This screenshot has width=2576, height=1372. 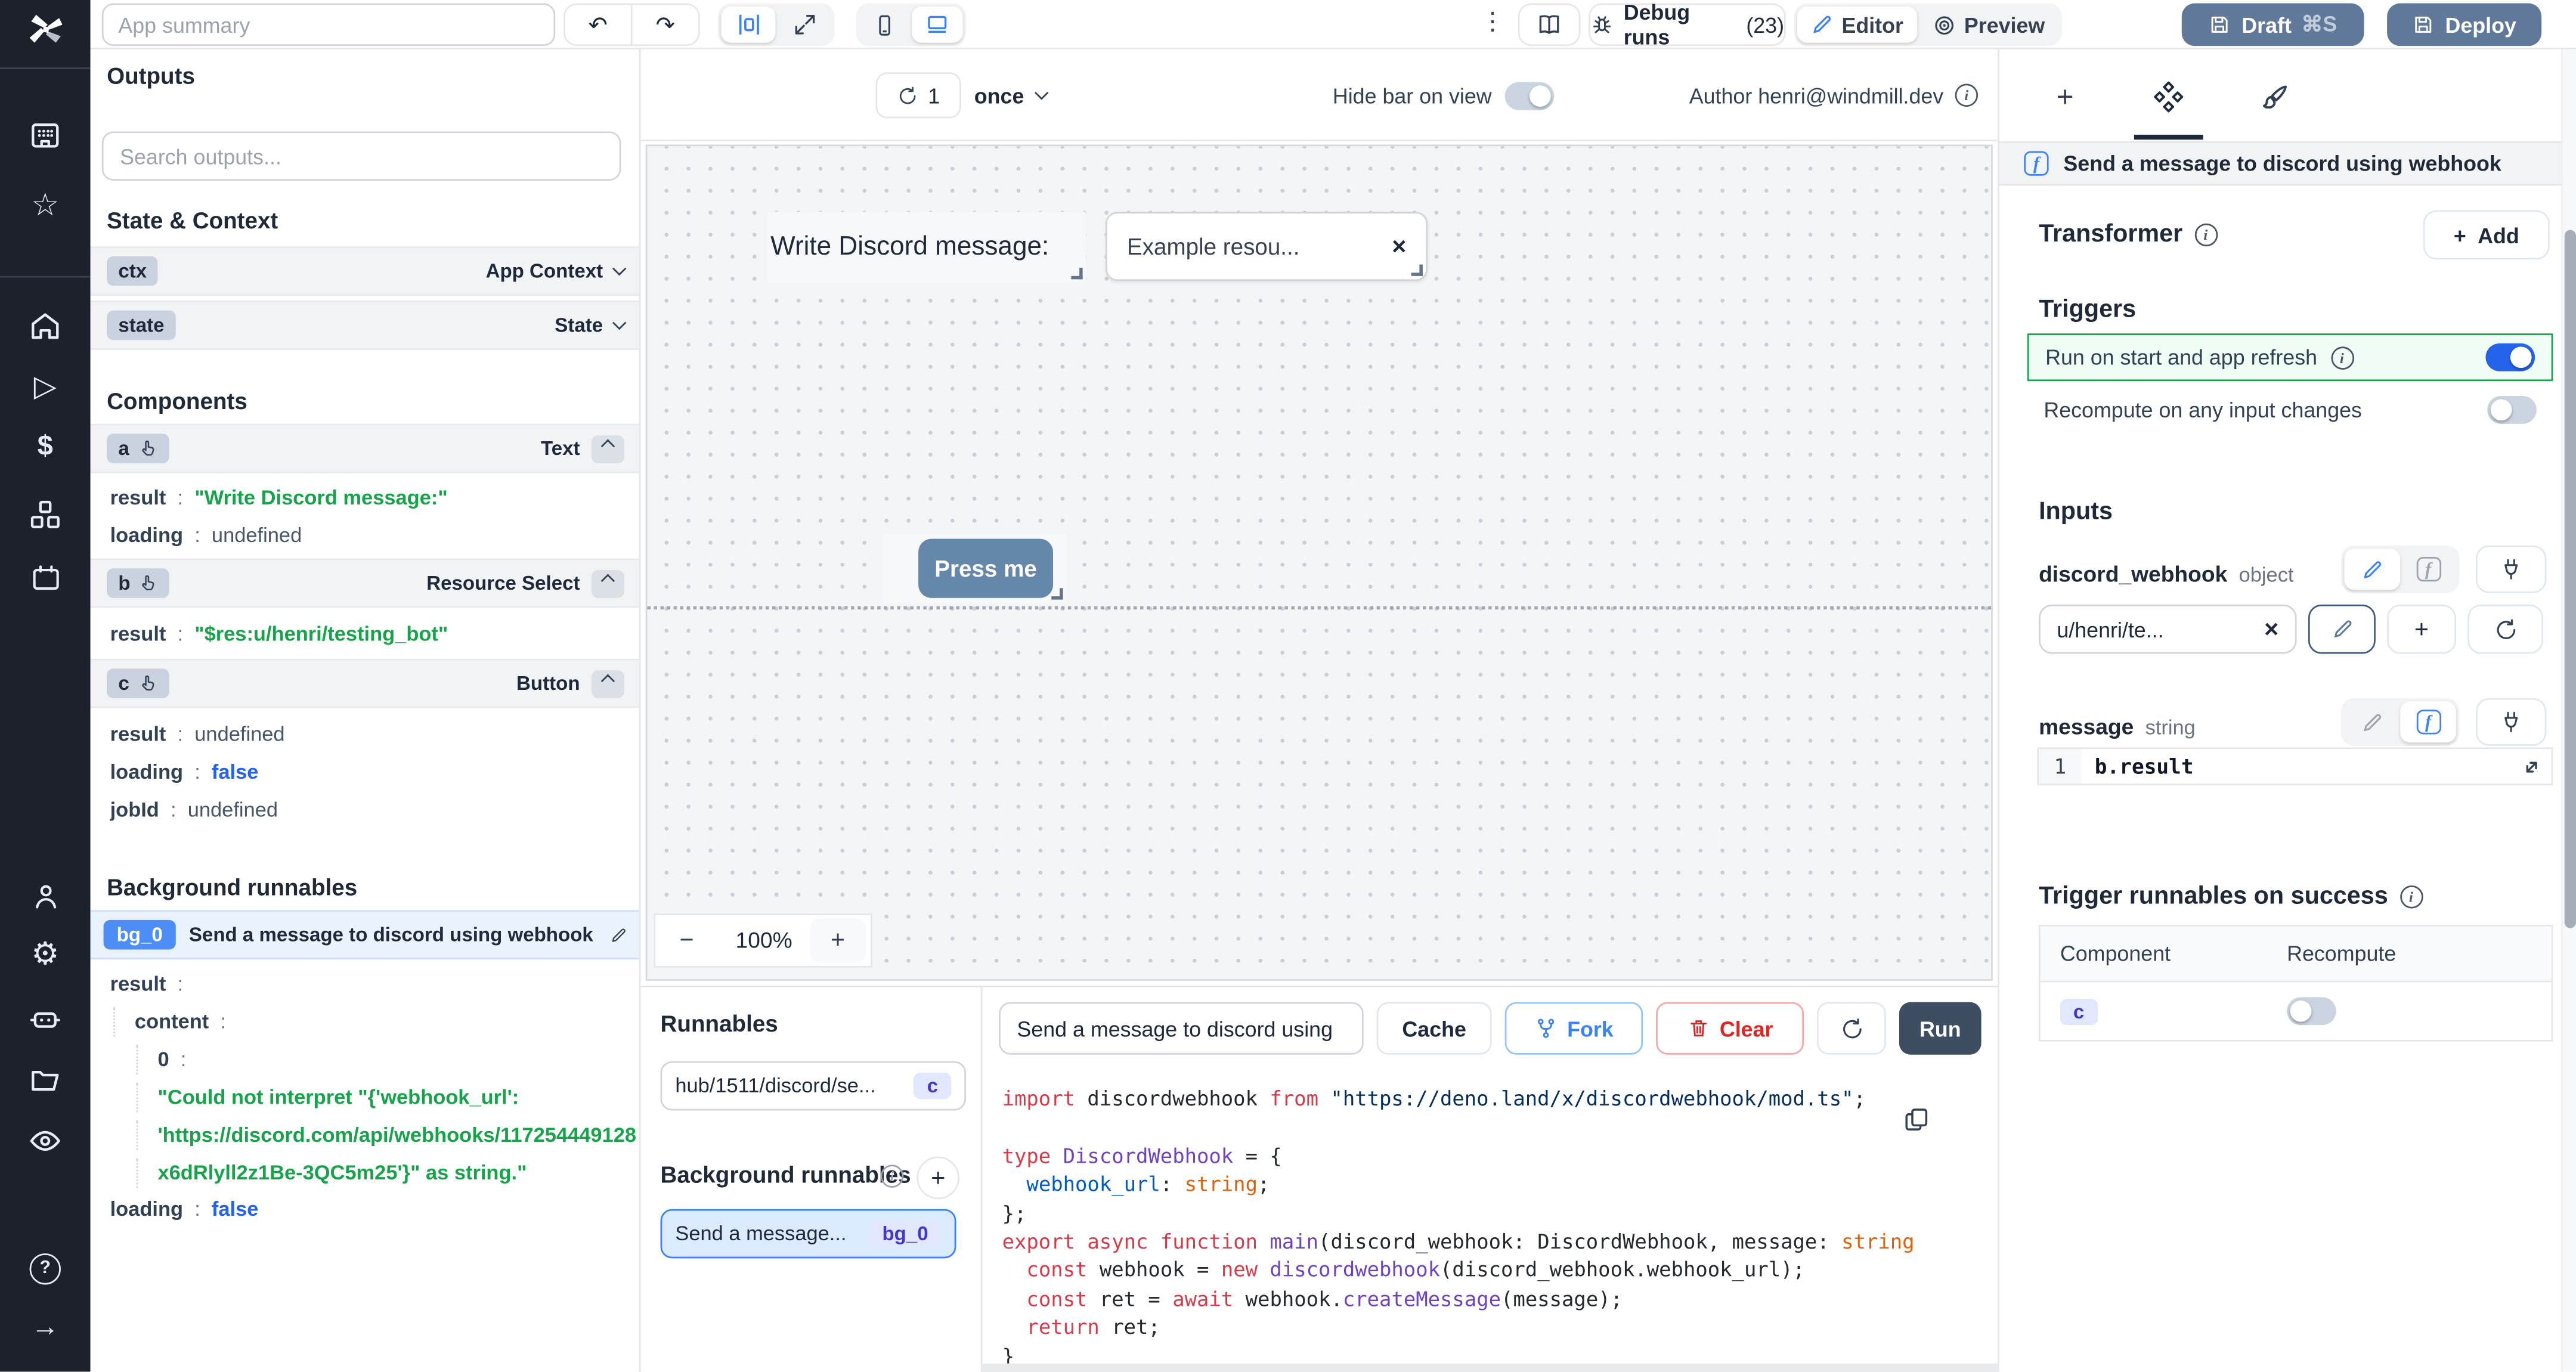 I want to click on component-a-row: a Text, so click(x=364, y=448).